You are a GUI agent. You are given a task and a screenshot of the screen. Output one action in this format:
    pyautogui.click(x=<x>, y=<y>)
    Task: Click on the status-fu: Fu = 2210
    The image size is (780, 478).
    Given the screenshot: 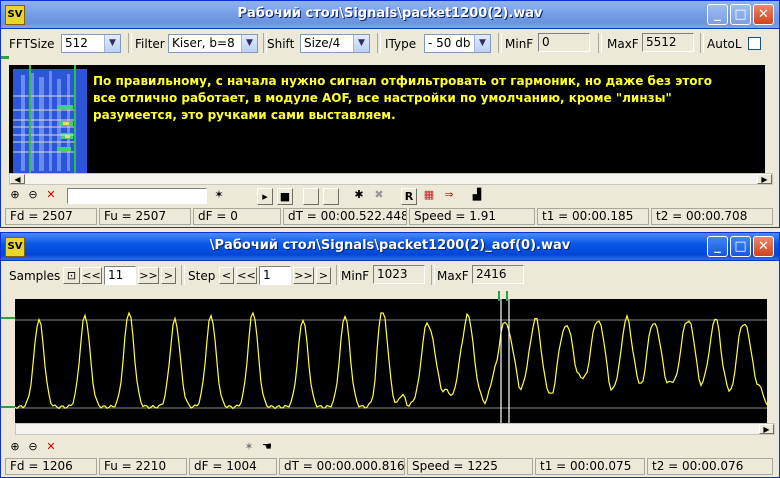 What is the action you would take?
    pyautogui.click(x=143, y=466)
    